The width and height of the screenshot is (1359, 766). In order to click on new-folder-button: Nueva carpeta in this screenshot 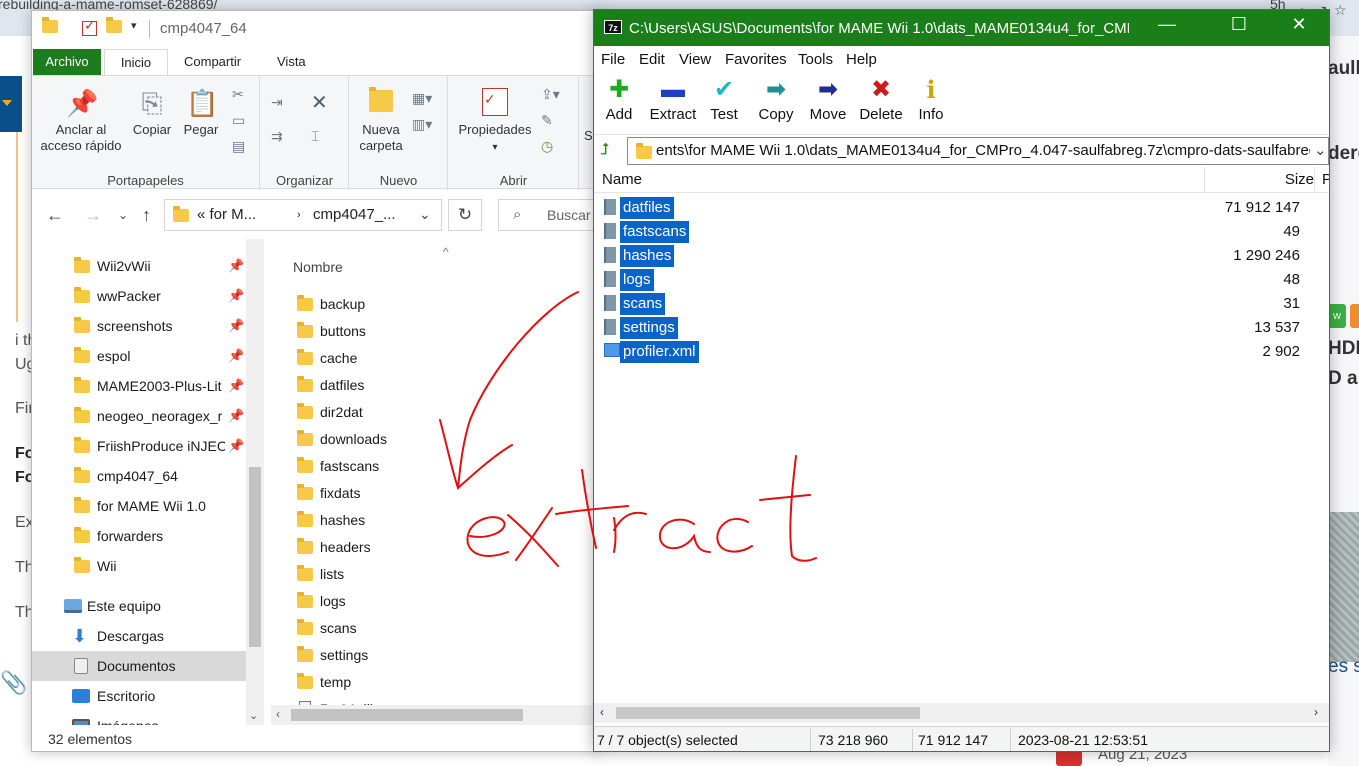, I will do `click(381, 120)`.